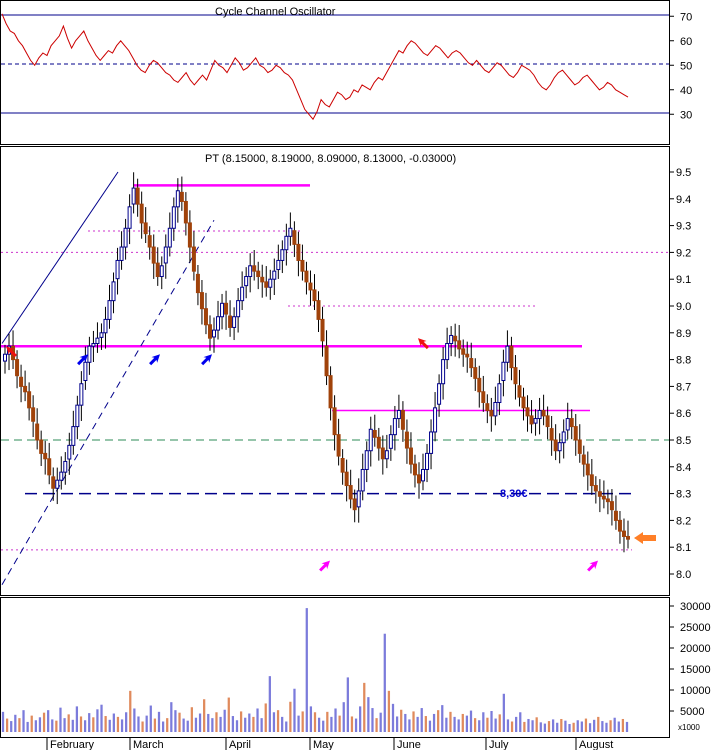 Image resolution: width=723 pixels, height=750 pixels. What do you see at coordinates (148, 744) in the screenshot?
I see `month-label-1: March` at bounding box center [148, 744].